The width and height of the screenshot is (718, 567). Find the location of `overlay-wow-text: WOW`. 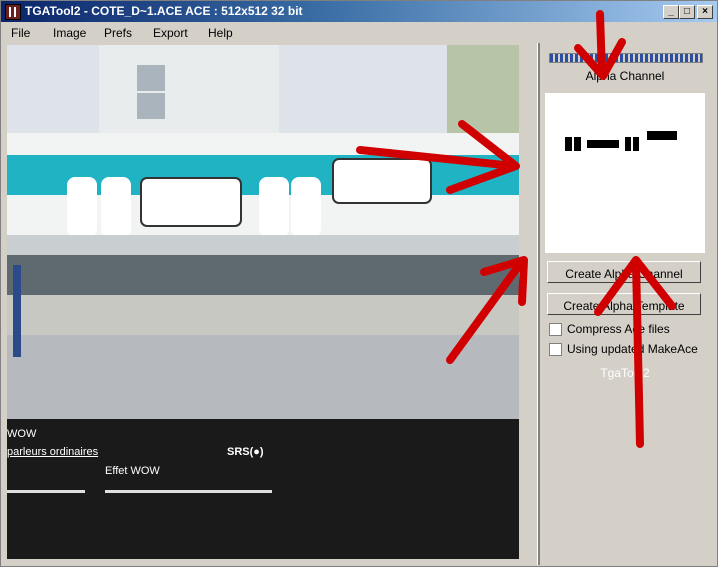

overlay-wow-text: WOW is located at coordinates (22, 434).